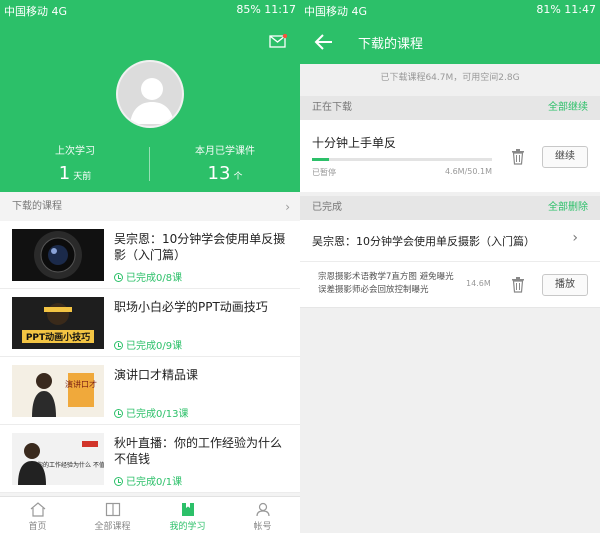  What do you see at coordinates (450, 108) in the screenshot?
I see `downloading-section-header: 正在下载 全部继续` at bounding box center [450, 108].